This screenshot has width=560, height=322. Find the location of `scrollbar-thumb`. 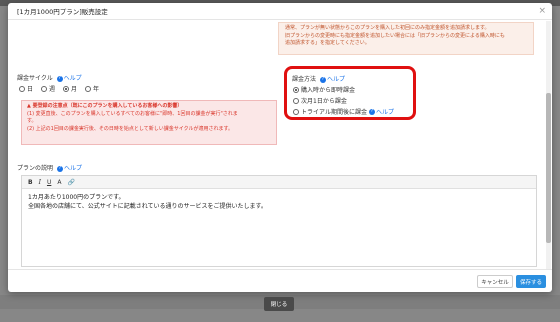

scrollbar-thumb is located at coordinates (548, 168).